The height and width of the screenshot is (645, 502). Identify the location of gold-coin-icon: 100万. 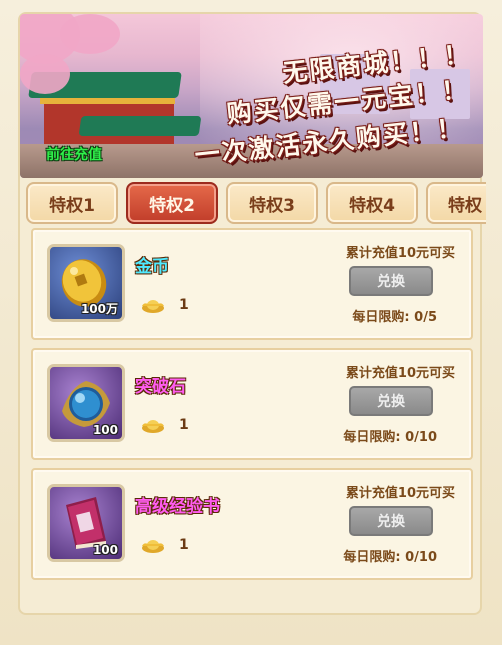
(86, 283).